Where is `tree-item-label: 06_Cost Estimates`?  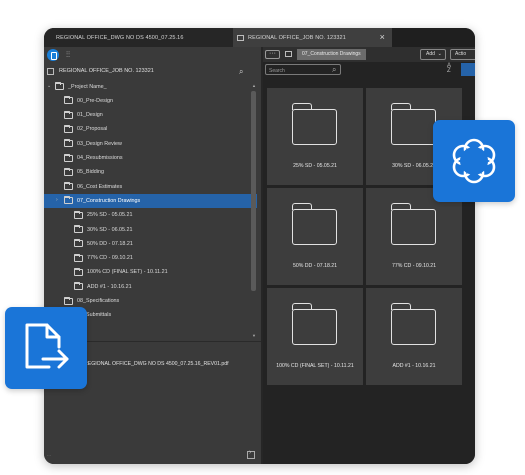
tree-item-label: 06_Cost Estimates is located at coordinates (100, 186).